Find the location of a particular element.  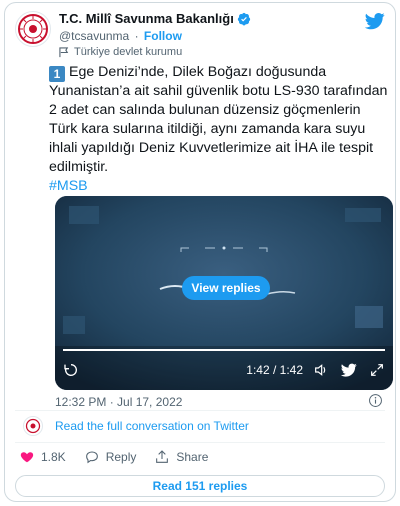

hashtag-link: #MSB is located at coordinates (68, 186).